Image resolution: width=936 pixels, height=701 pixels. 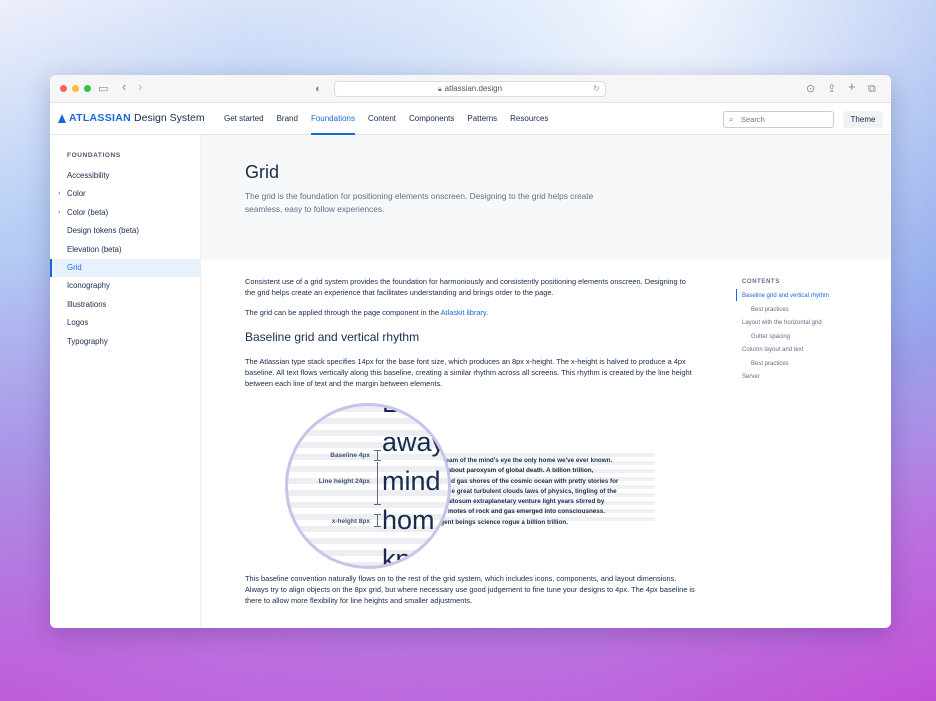 I want to click on sidebar-item-design-tokens: Design tokens (beta), so click(x=125, y=231).